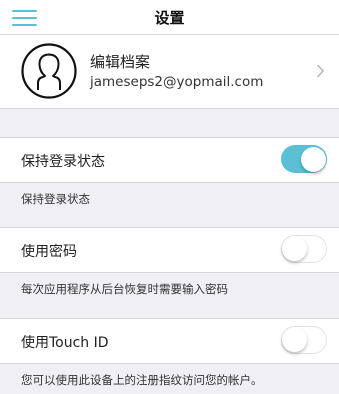  What do you see at coordinates (49, 71) in the screenshot?
I see `avatar-icon` at bounding box center [49, 71].